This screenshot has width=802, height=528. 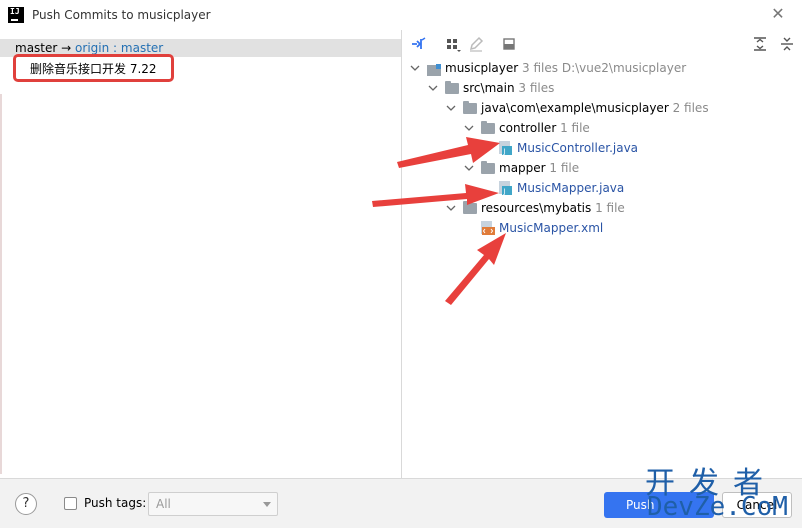 I want to click on local-branch: master, so click(x=36, y=48).